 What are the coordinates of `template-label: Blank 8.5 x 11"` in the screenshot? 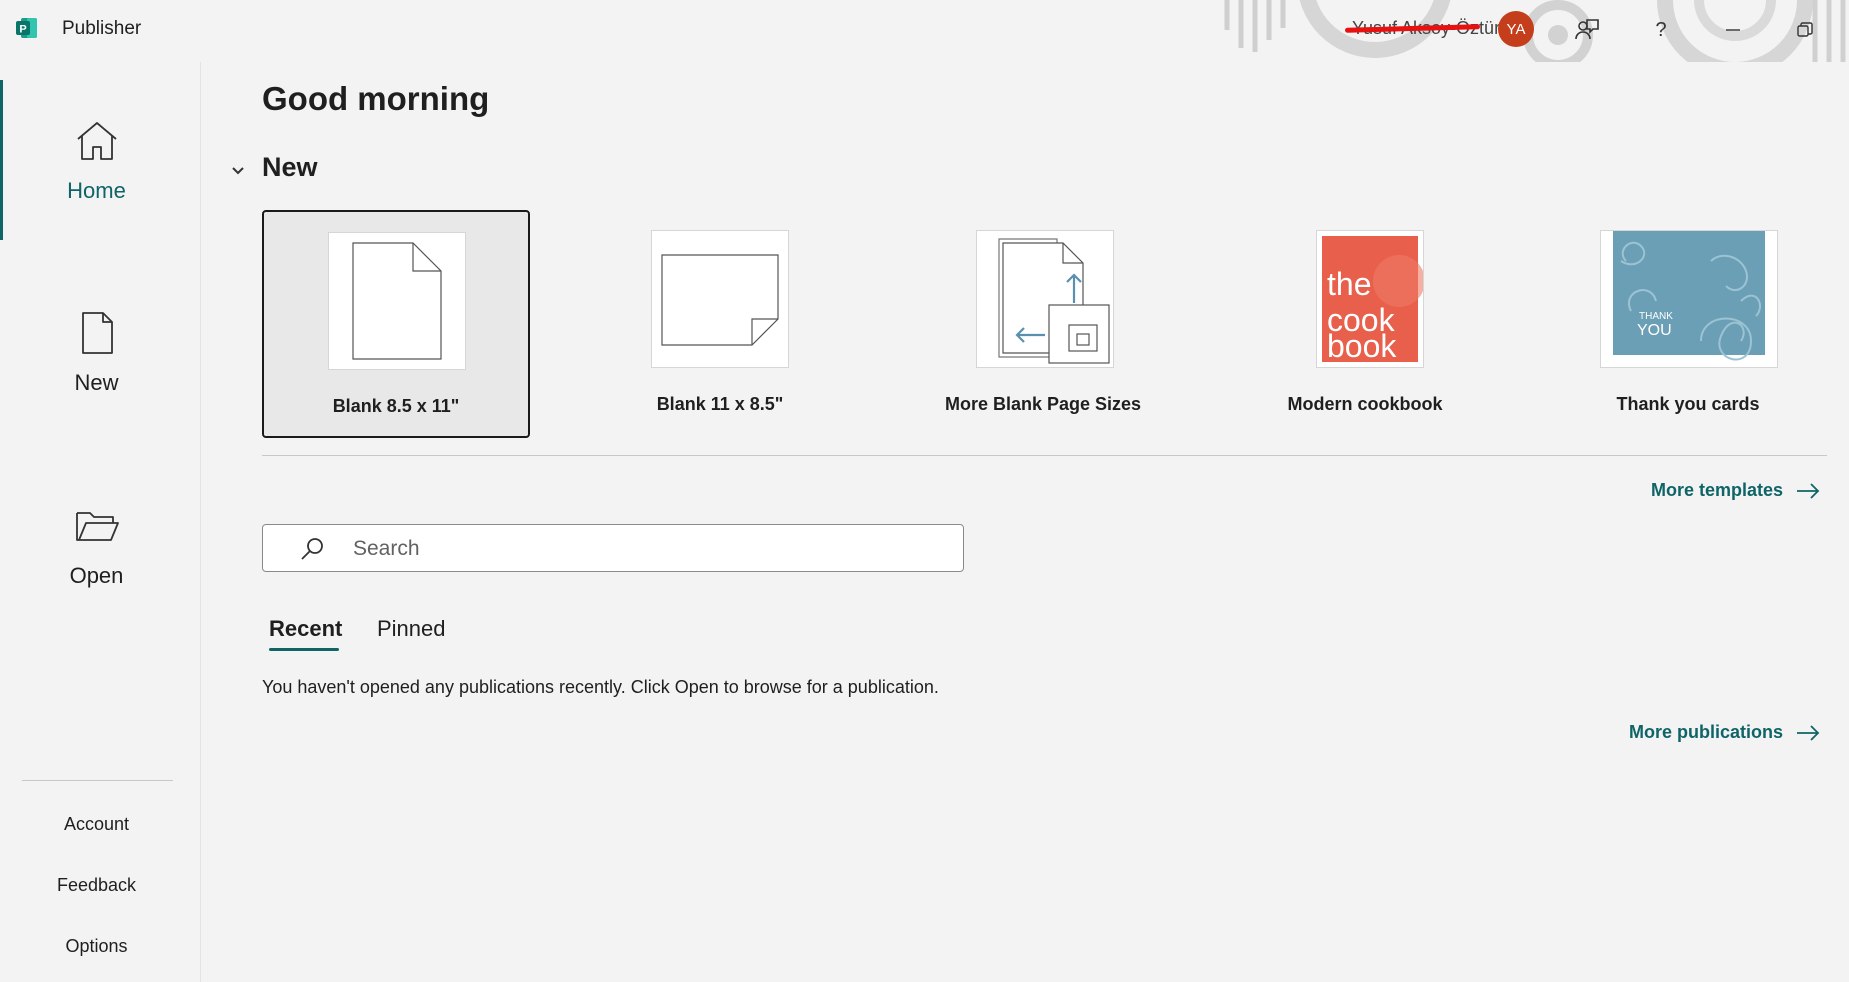 It's located at (396, 406).